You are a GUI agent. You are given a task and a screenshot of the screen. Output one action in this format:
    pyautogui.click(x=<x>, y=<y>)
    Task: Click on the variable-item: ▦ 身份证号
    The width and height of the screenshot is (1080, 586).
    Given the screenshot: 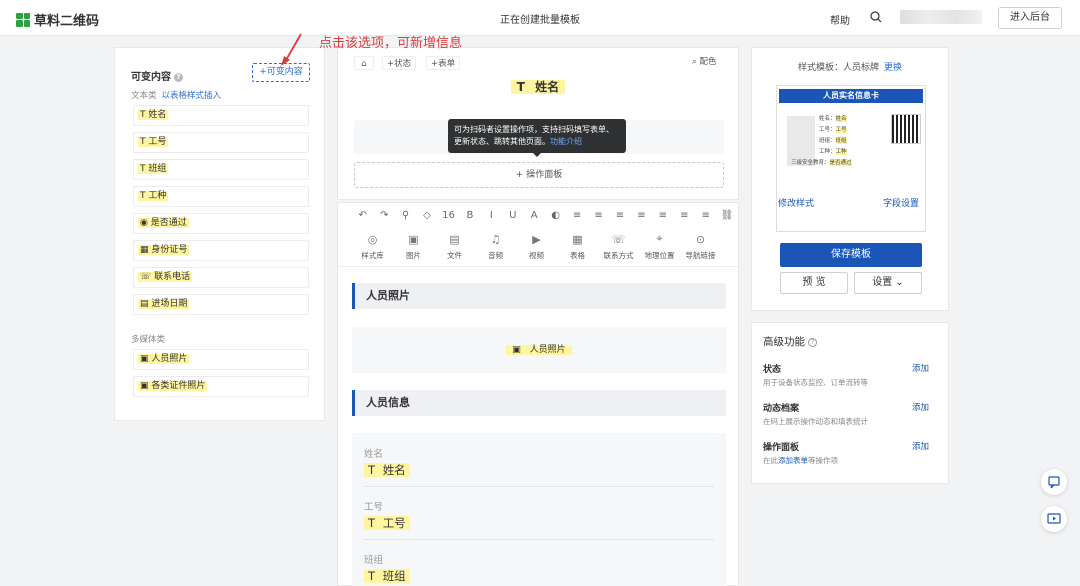 What is the action you would take?
    pyautogui.click(x=221, y=250)
    